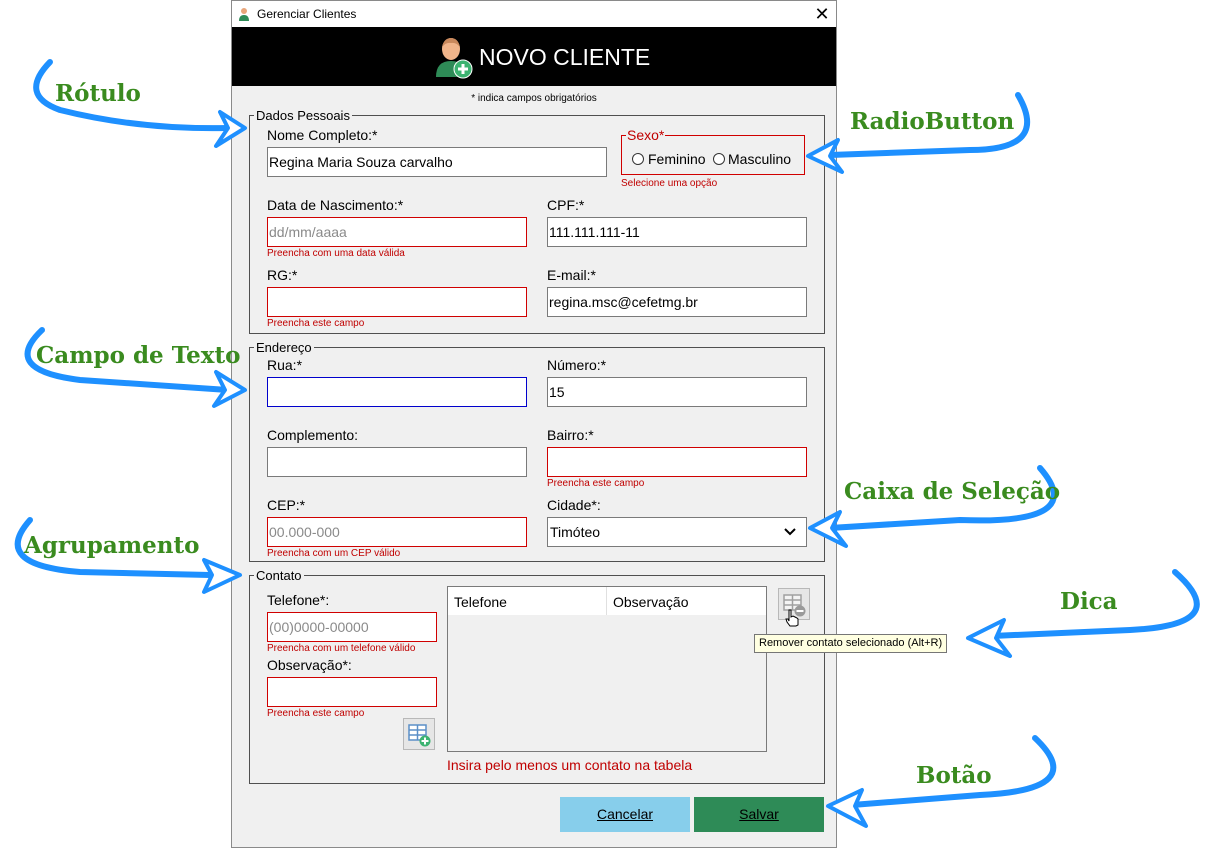  Describe the element at coordinates (307, 14) in the screenshot. I see `window-title: Gerenciar Clientes` at that location.